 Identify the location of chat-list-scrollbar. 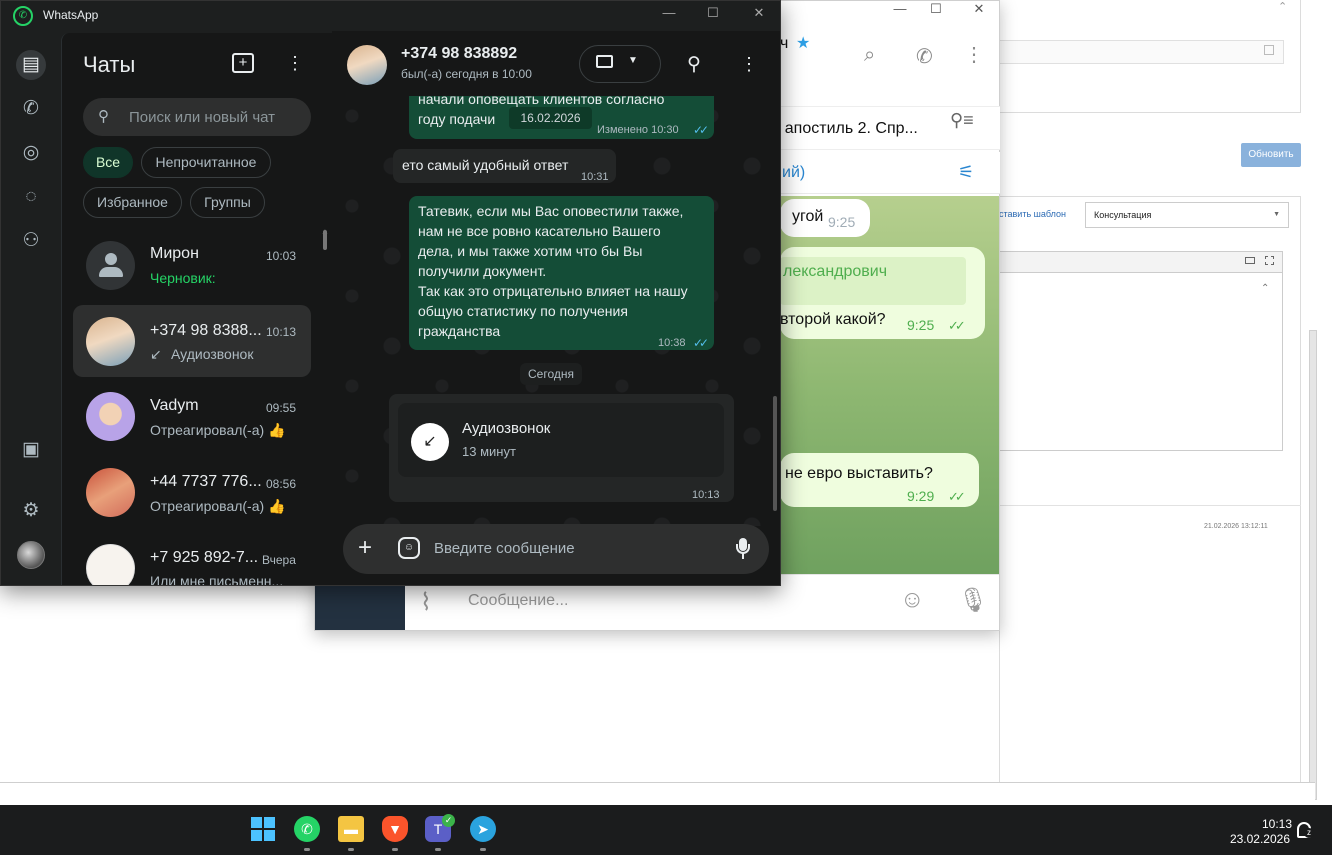
(325, 240).